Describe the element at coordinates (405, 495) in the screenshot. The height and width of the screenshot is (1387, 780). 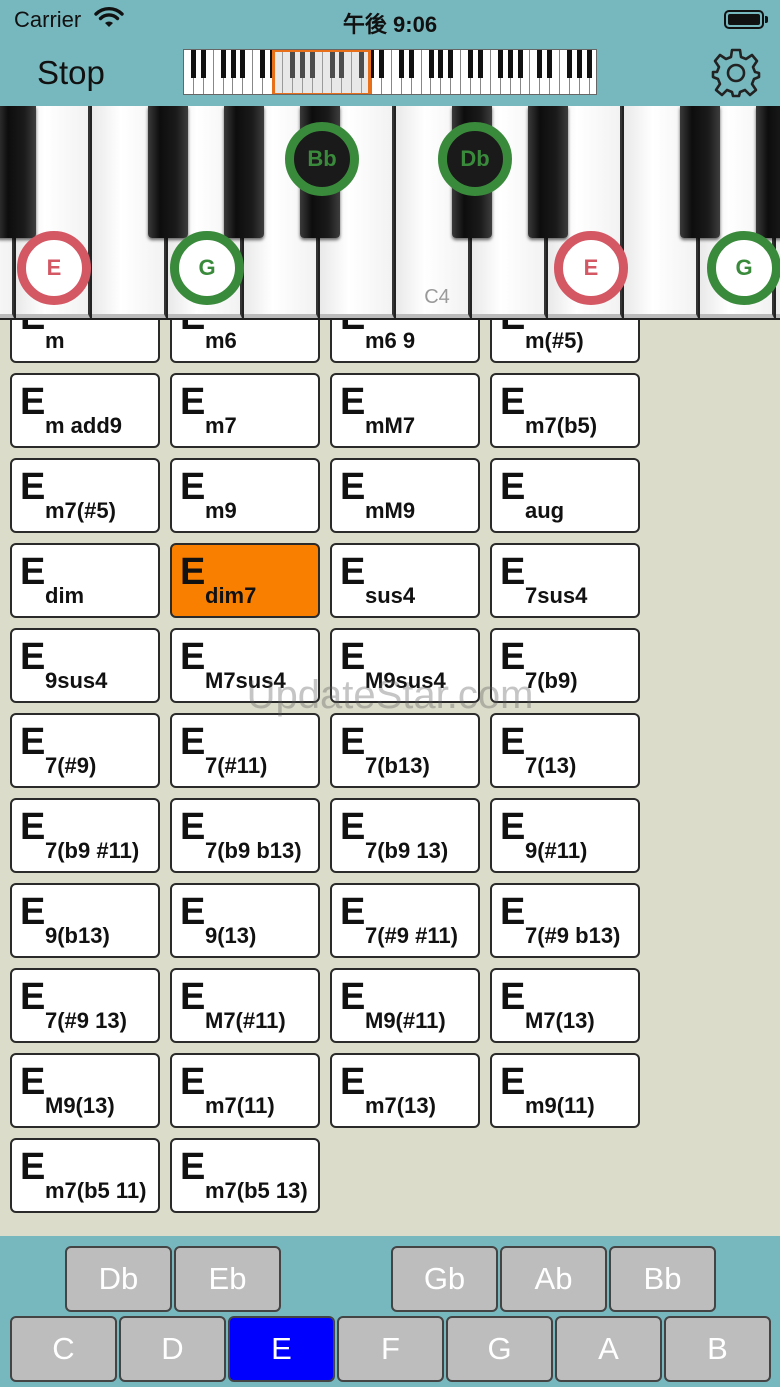
I see `chord-button: EmM9` at that location.